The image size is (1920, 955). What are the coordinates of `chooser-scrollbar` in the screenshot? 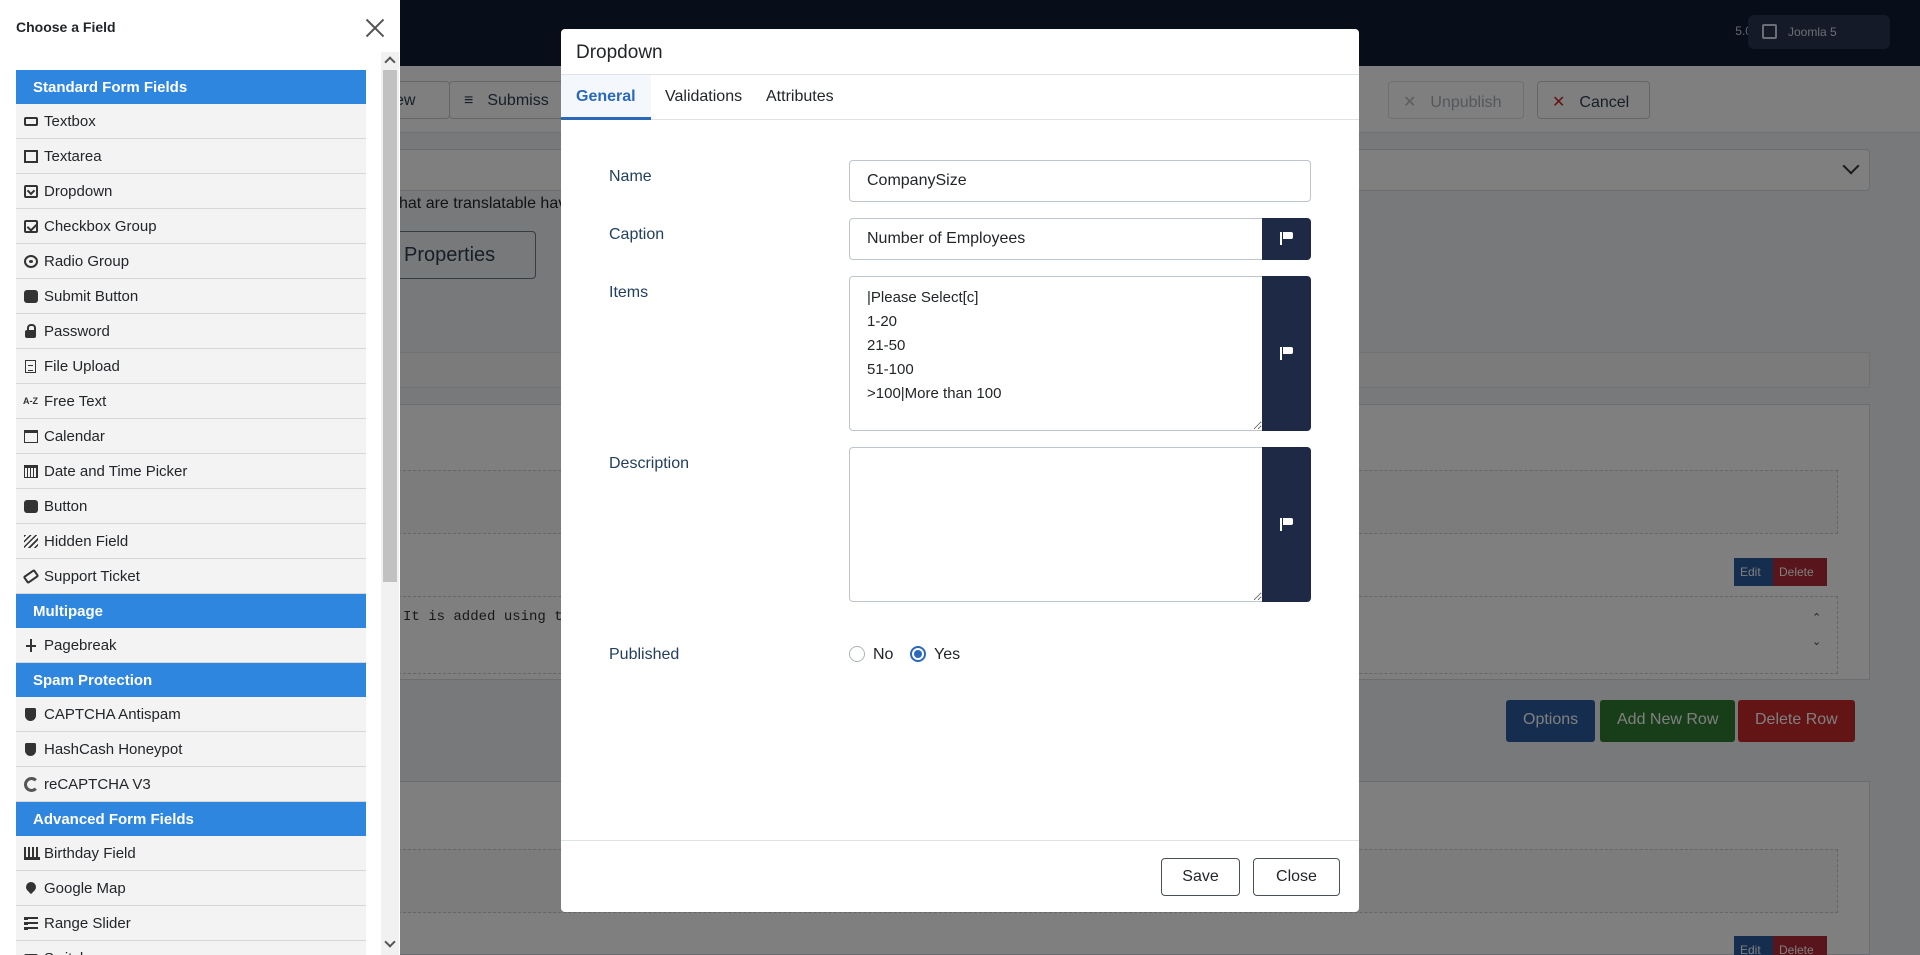 It's located at (390, 503).